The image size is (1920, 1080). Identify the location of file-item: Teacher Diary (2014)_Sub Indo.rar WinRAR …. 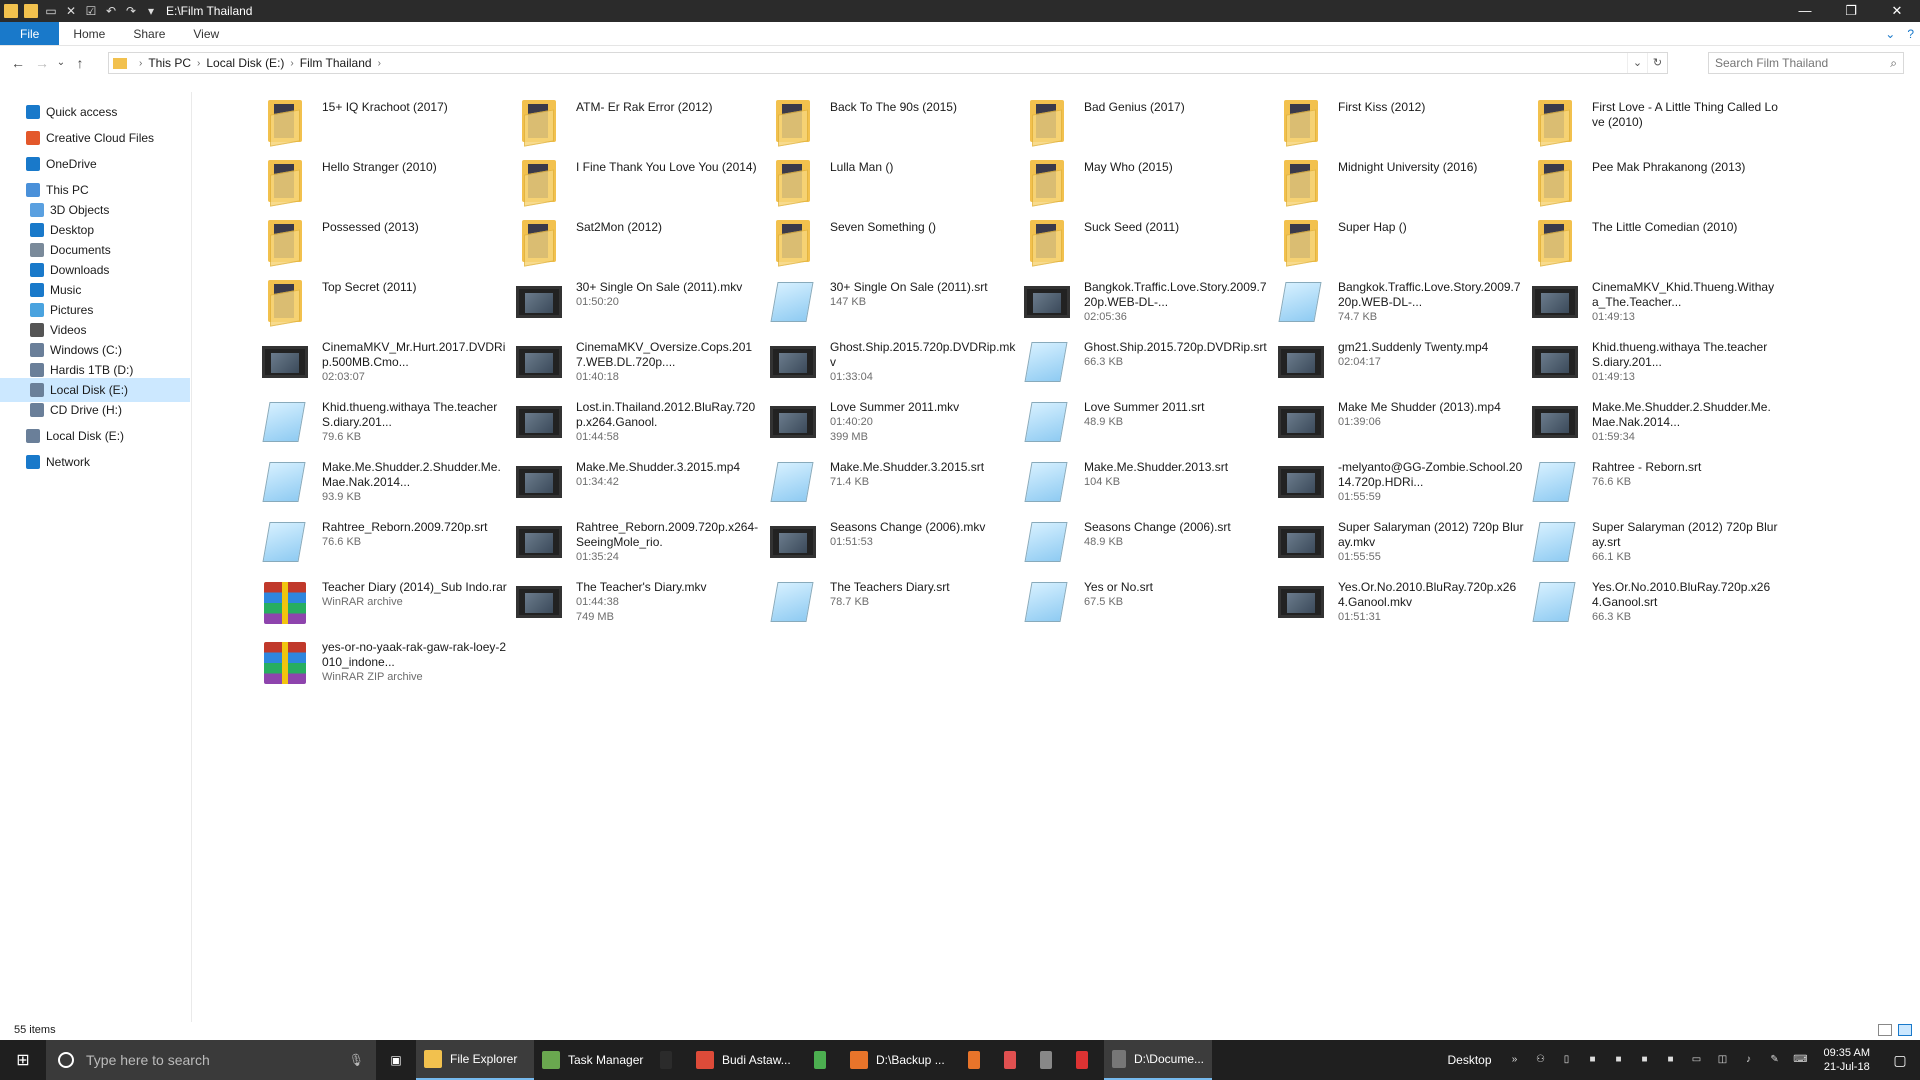
(387, 603).